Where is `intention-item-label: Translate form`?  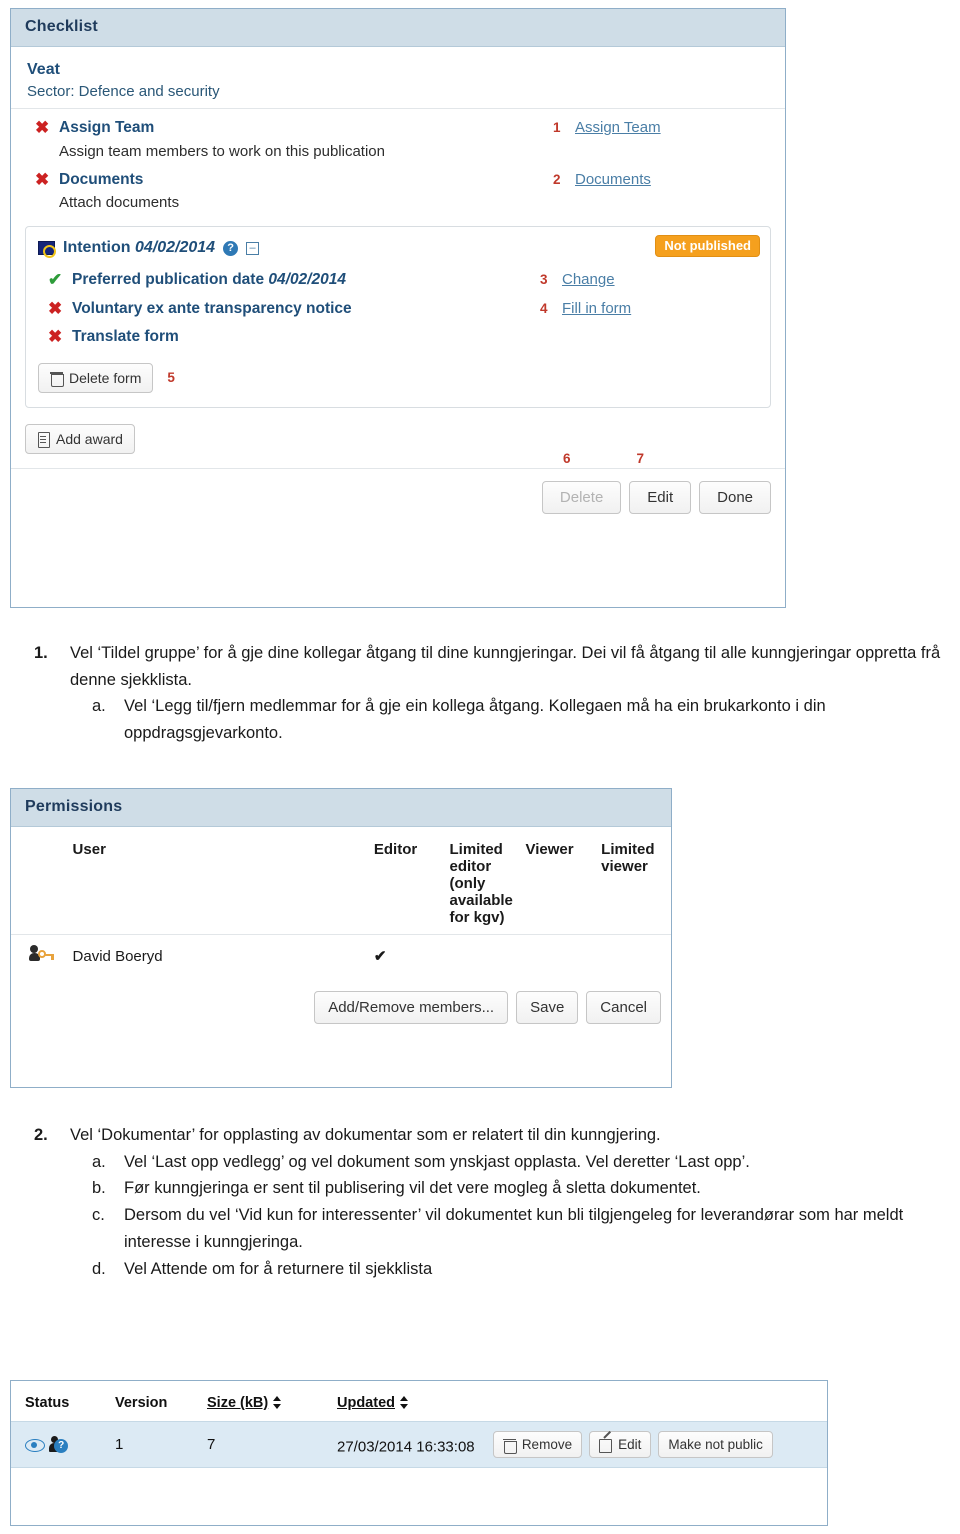
intention-item-label: Translate form is located at coordinates (125, 337).